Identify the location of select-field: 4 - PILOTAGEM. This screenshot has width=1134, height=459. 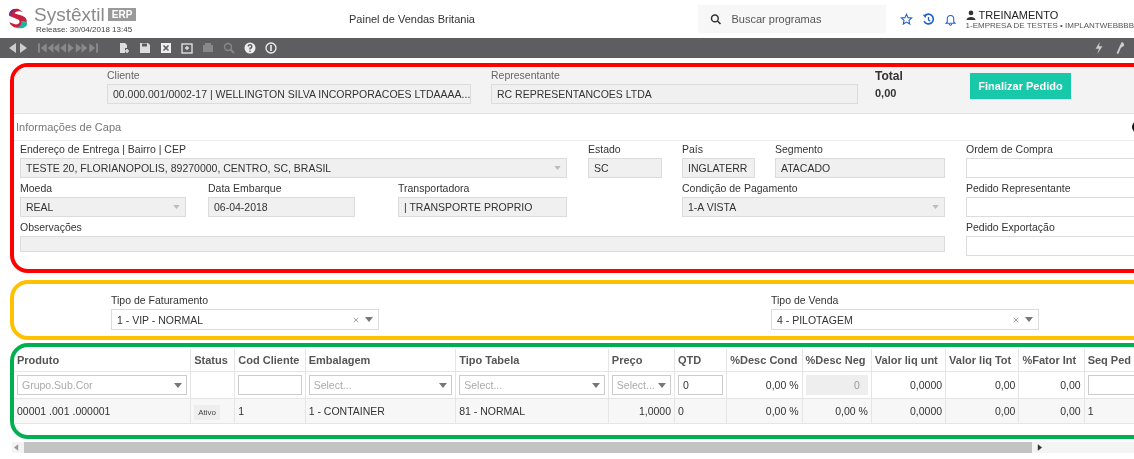
(905, 319).